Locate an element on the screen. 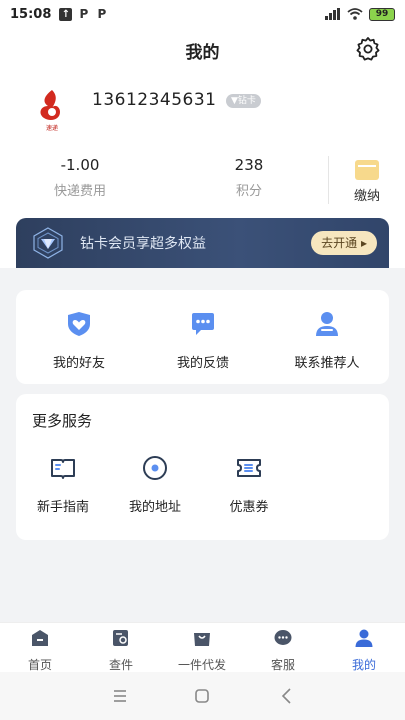 This screenshot has width=405, height=720. my-feedback-item: 我的反馈 is located at coordinates (203, 340).